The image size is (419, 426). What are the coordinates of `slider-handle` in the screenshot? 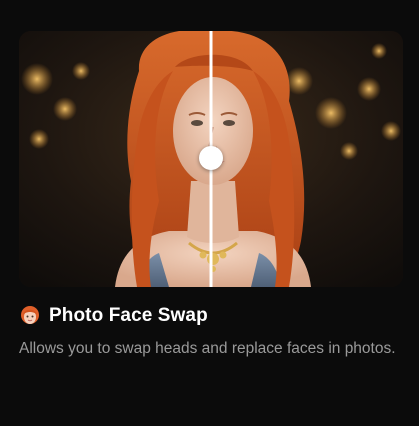 It's located at (211, 158).